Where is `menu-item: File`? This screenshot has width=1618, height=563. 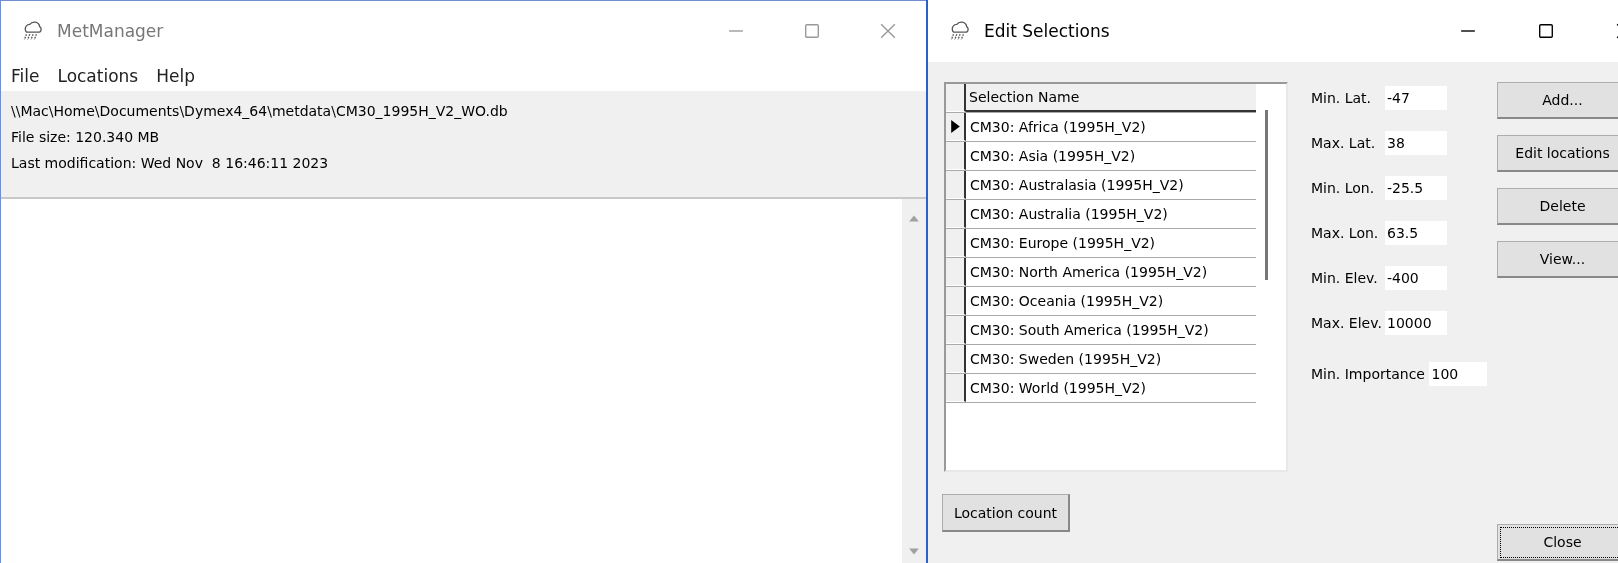 menu-item: File is located at coordinates (25, 76).